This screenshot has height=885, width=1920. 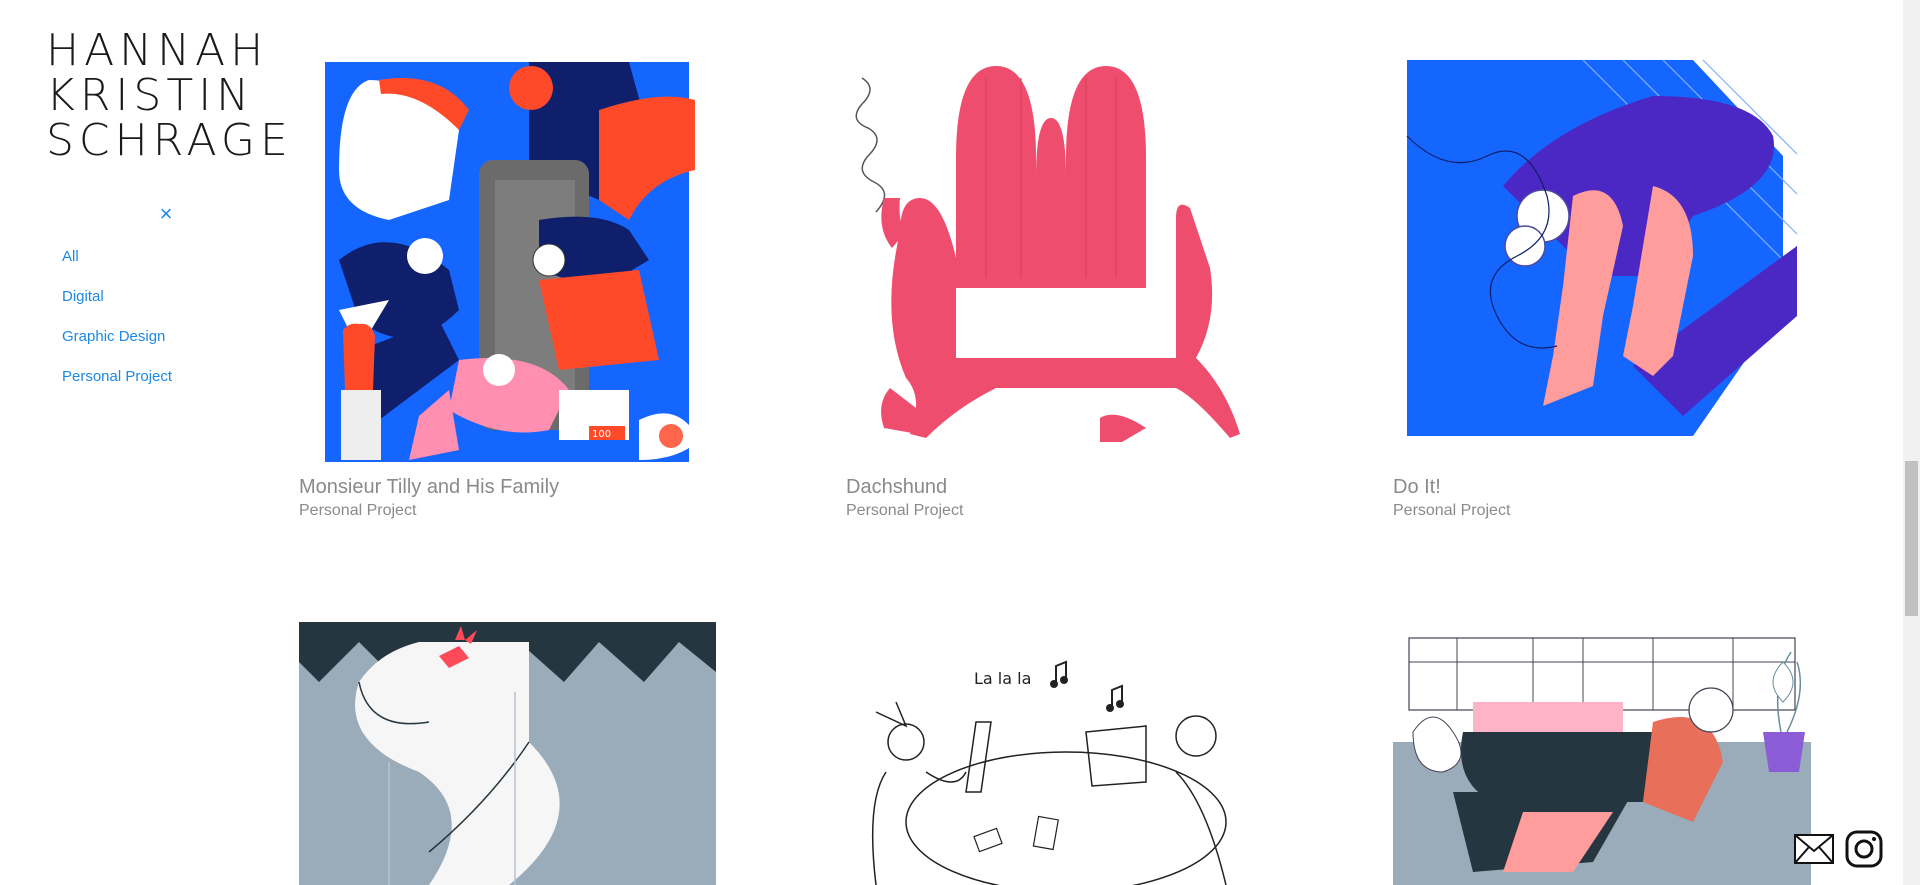 What do you see at coordinates (169, 140) in the screenshot?
I see `logo-line-3: SCHRAGE` at bounding box center [169, 140].